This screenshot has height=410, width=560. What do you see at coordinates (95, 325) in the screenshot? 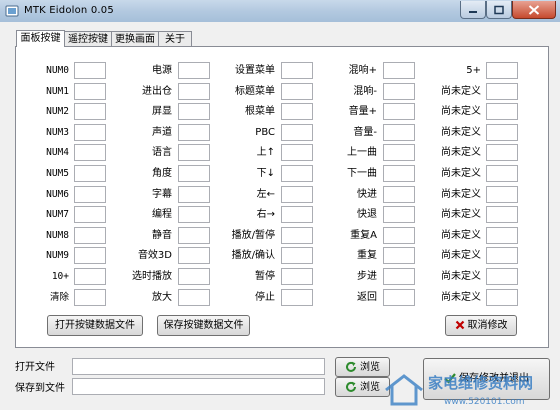
I see `open-key-data-button: 打开按键数据文件` at bounding box center [95, 325].